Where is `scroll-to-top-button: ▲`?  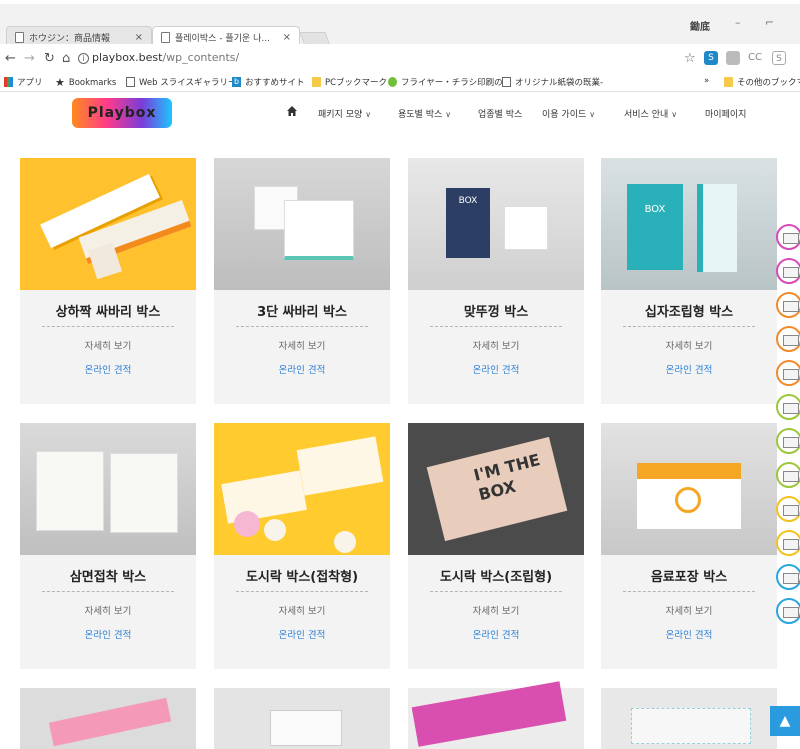 scroll-to-top-button: ▲ is located at coordinates (785, 721).